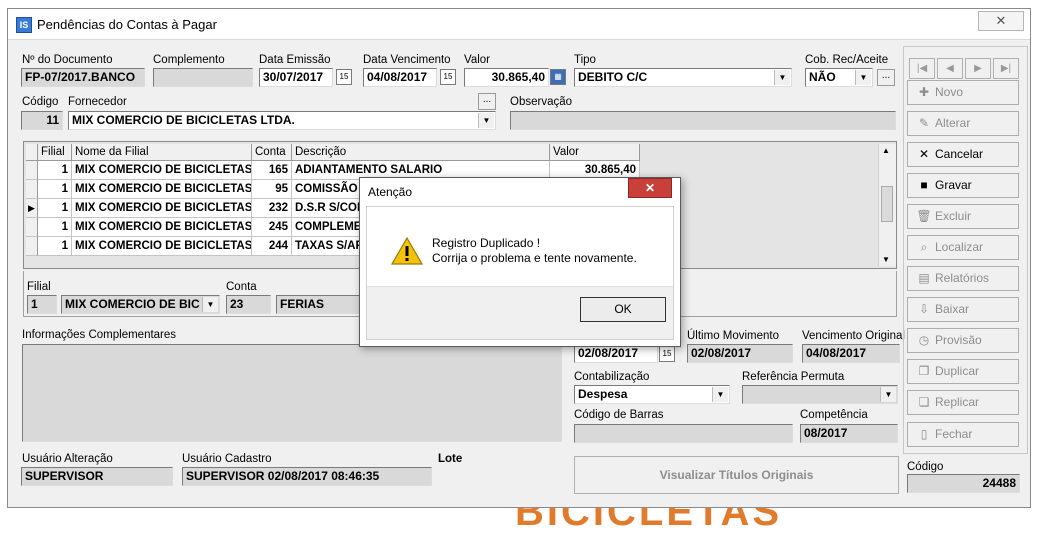 This screenshot has width=1045, height=535. I want to click on observacao-field, so click(703, 120).